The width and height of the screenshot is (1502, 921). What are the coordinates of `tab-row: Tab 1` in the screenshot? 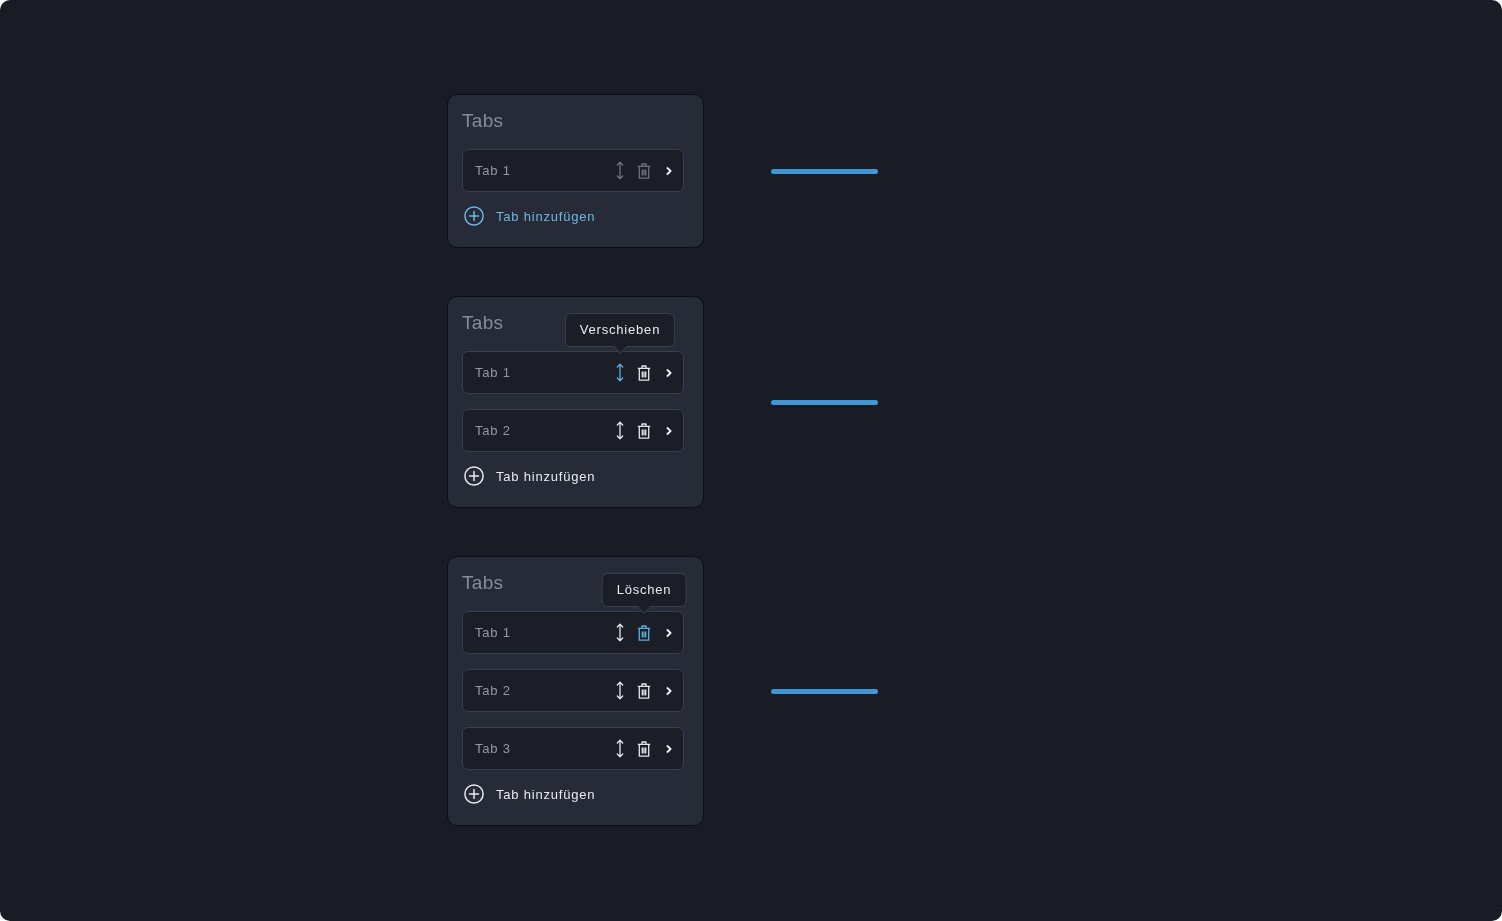 It's located at (573, 170).